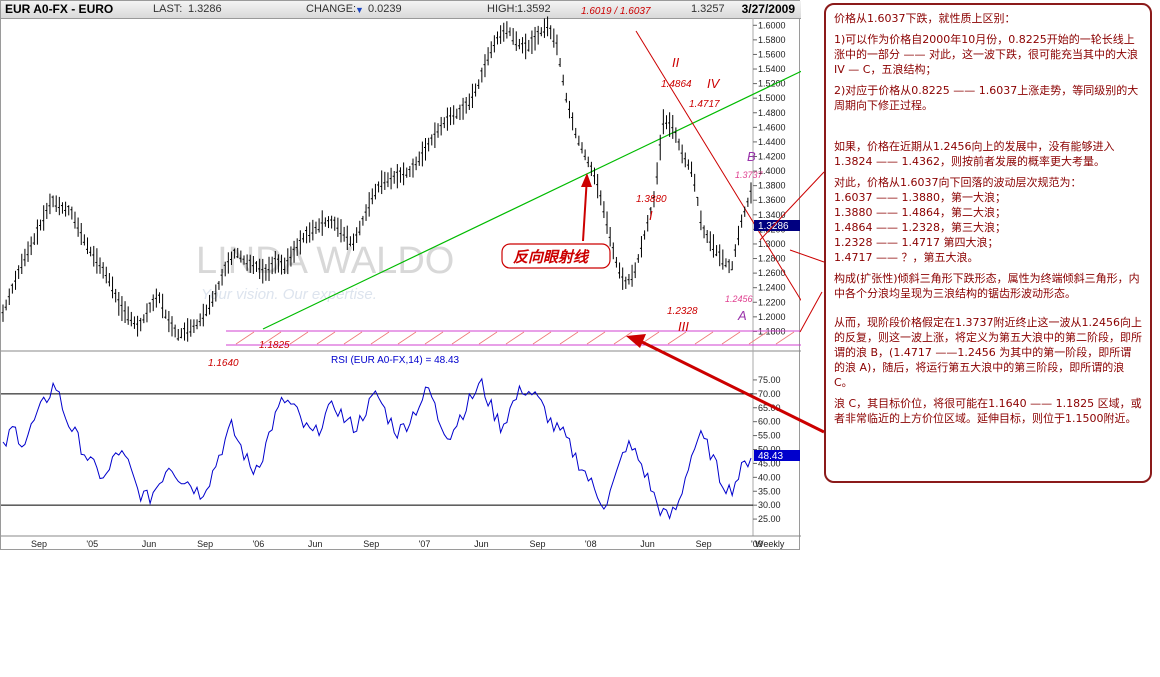 This screenshot has height=677, width=1160. What do you see at coordinates (223, 363) in the screenshot?
I see `annotation-11640: 1.1640` at bounding box center [223, 363].